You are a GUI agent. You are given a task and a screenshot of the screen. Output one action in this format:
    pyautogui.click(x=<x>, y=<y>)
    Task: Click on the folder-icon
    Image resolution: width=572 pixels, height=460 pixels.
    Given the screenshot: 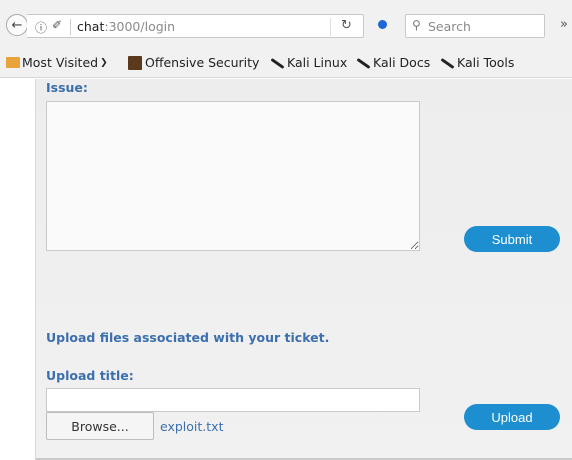 What is the action you would take?
    pyautogui.click(x=13, y=62)
    